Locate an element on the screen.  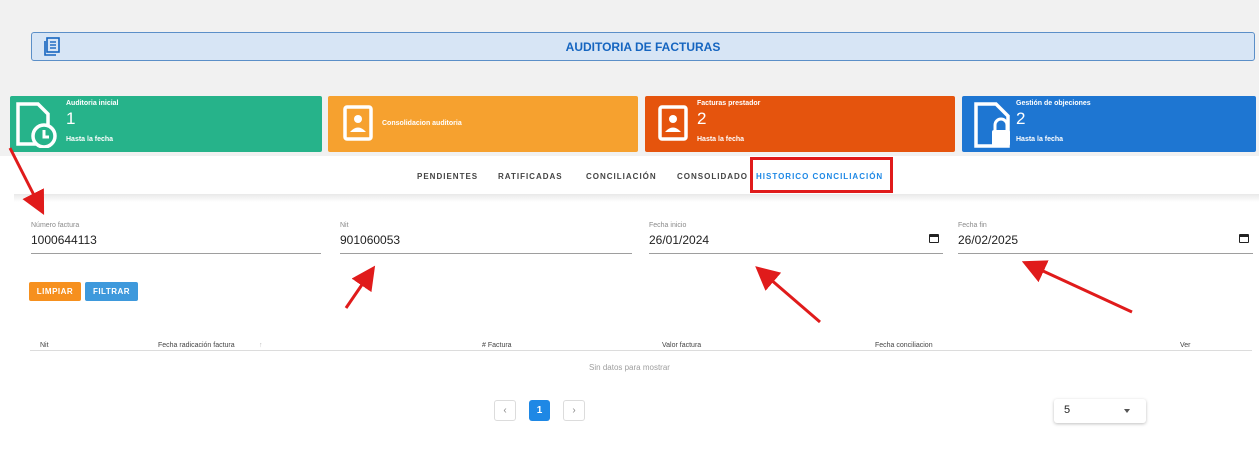
numero-factura-field: Número factura 1000644113 is located at coordinates (176, 238).